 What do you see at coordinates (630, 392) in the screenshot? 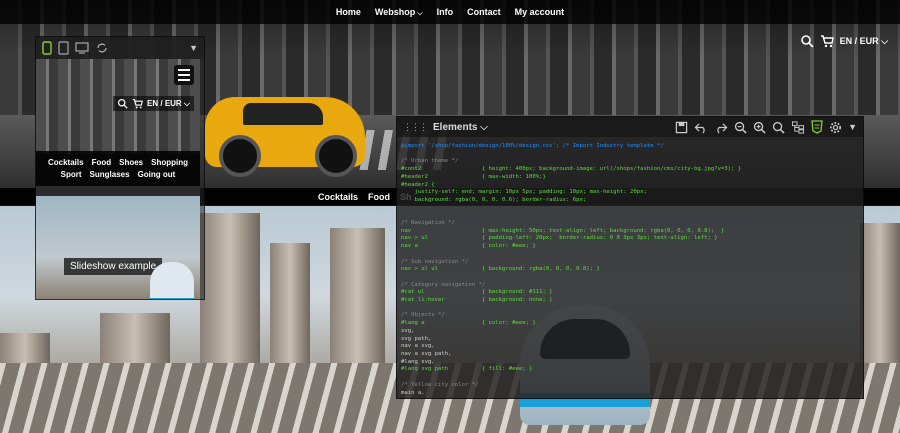
I see `code-line: main a,` at bounding box center [630, 392].